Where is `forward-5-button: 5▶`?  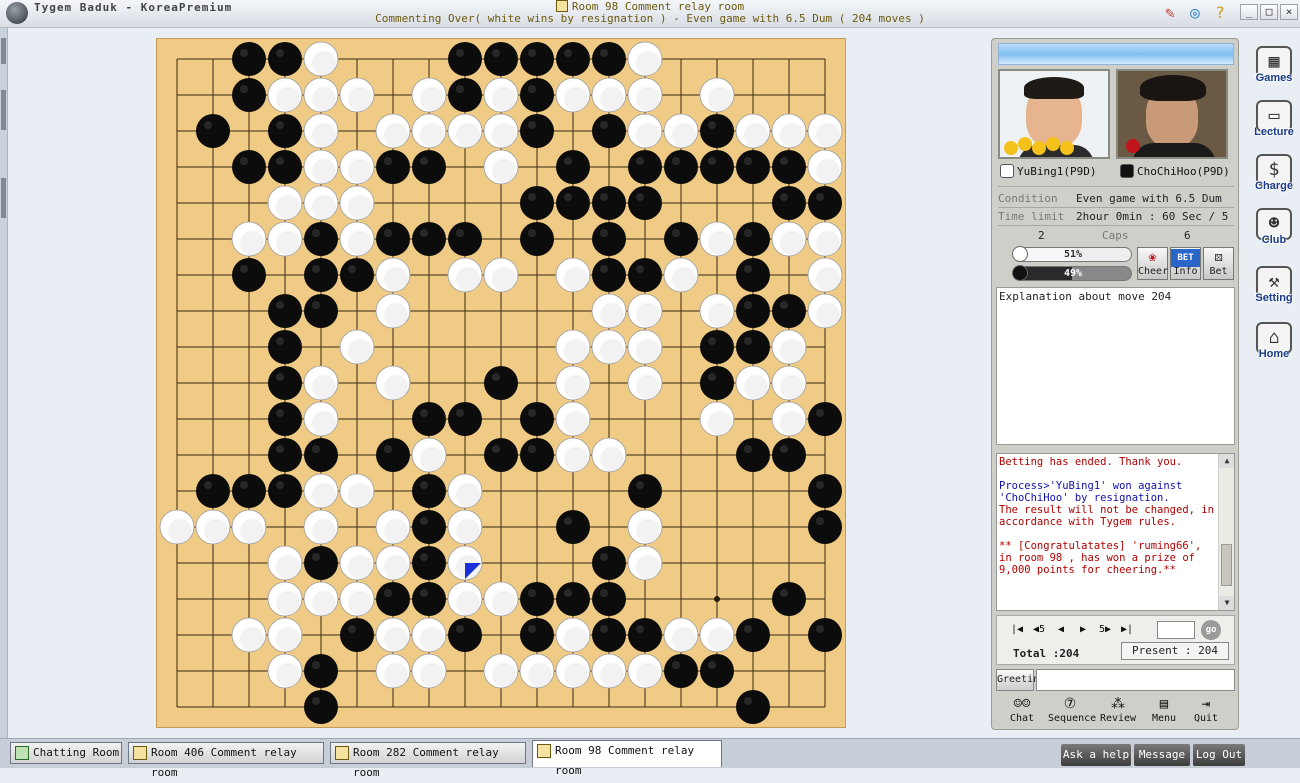
forward-5-button: 5▶ is located at coordinates (1105, 630).